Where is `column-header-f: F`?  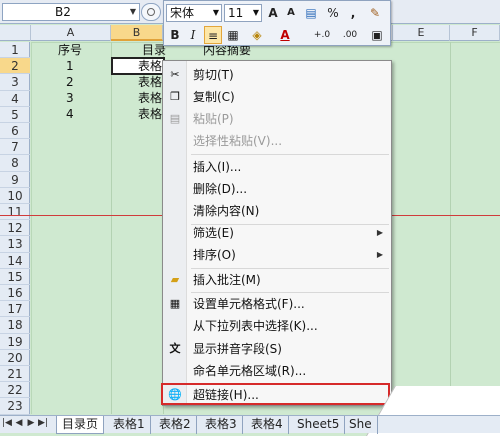
column-header-f: F is located at coordinates (475, 33).